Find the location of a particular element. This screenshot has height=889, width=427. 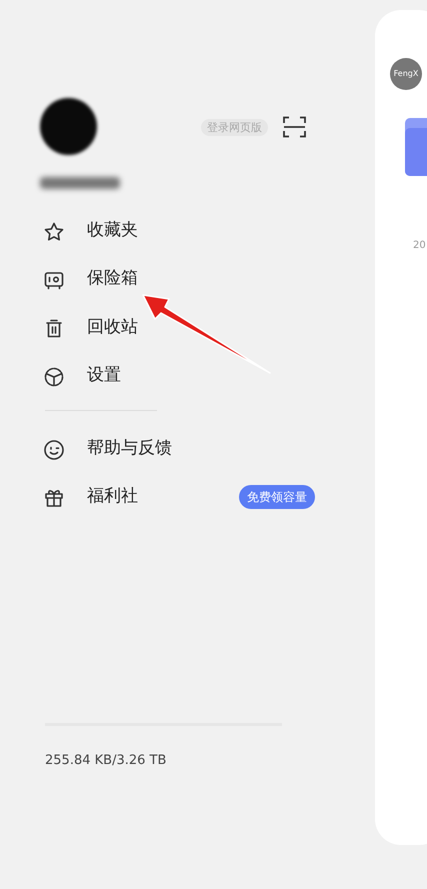

storage-text: 255.84 KB/3.26 TB is located at coordinates (106, 761).